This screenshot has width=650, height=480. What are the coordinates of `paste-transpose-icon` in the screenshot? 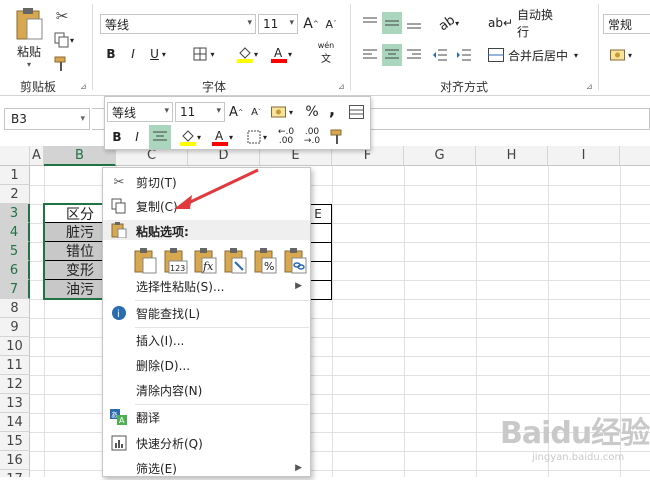 It's located at (236, 261).